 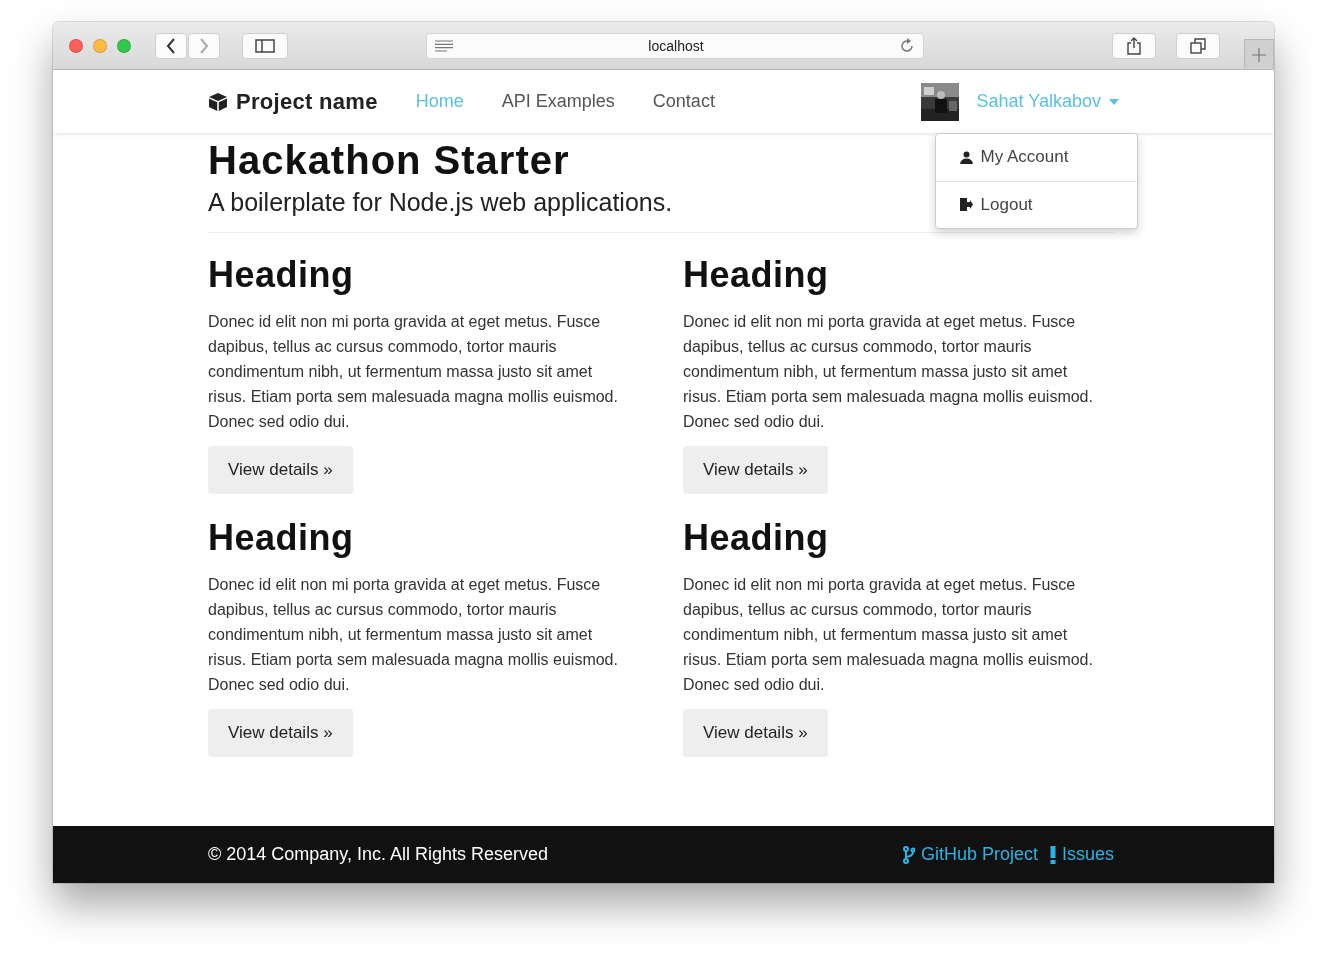 I want to click on footer-link: Issues, so click(x=1081, y=854).